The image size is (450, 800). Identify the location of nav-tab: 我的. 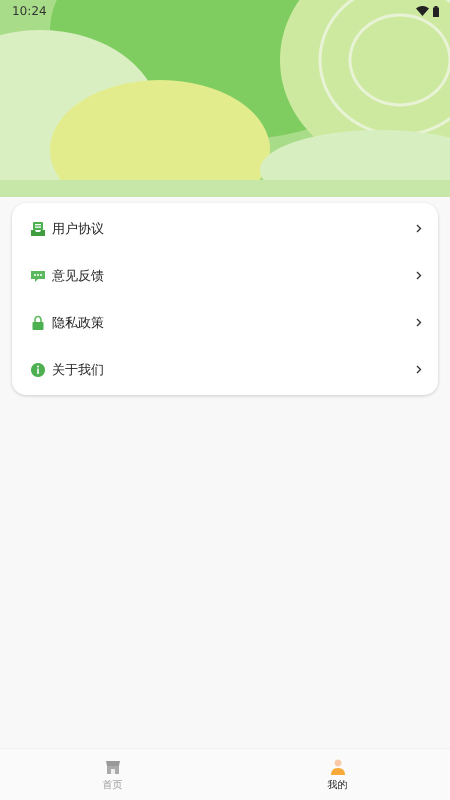
(337, 774).